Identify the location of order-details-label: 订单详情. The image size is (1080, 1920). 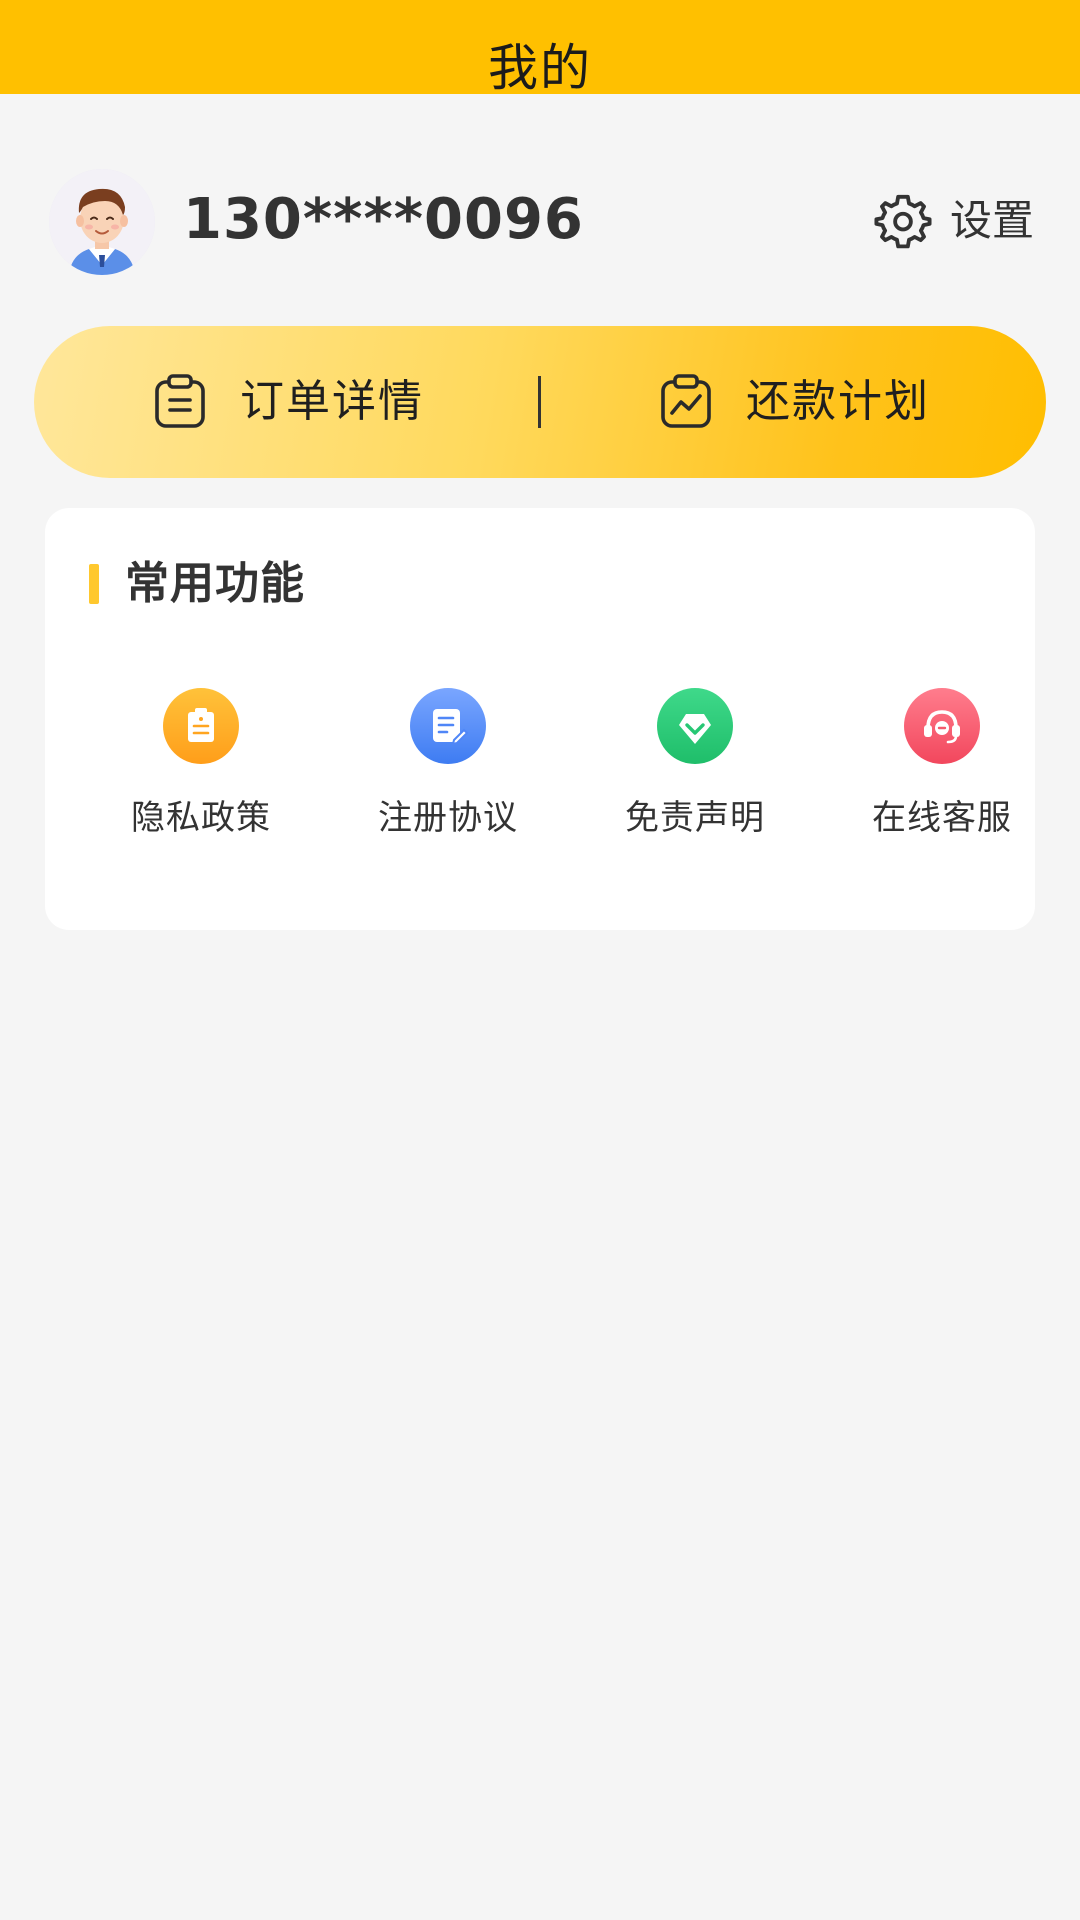
(332, 401).